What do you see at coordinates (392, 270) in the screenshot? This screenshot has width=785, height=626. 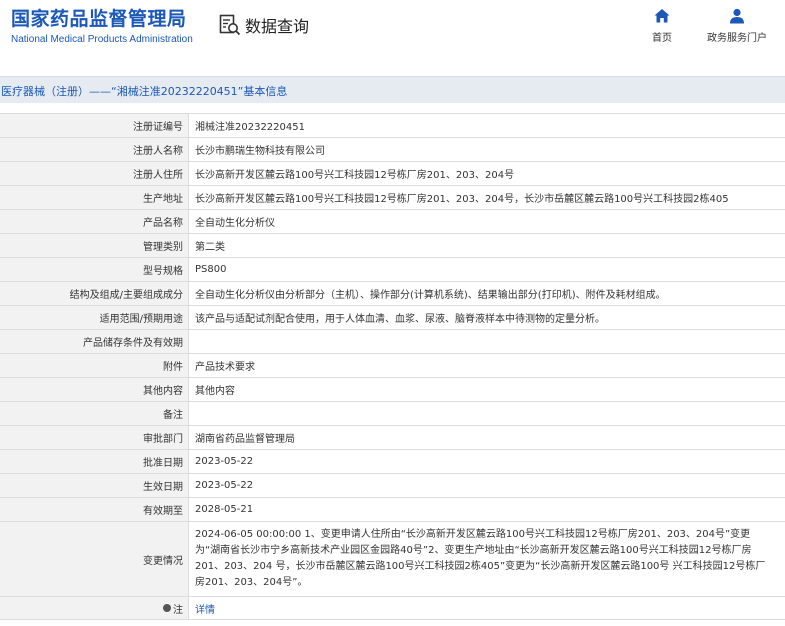 I see `table-row: 型号规格 PS800` at bounding box center [392, 270].